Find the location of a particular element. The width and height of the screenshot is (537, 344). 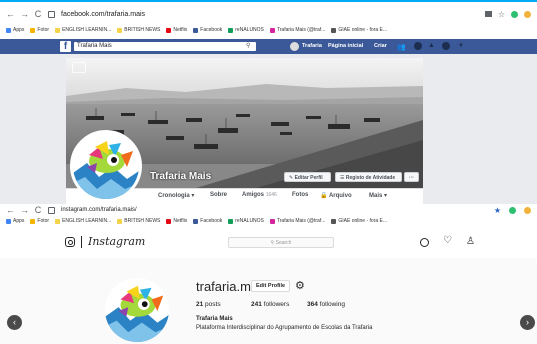

nav-home-link: Página inicial is located at coordinates (345, 46).